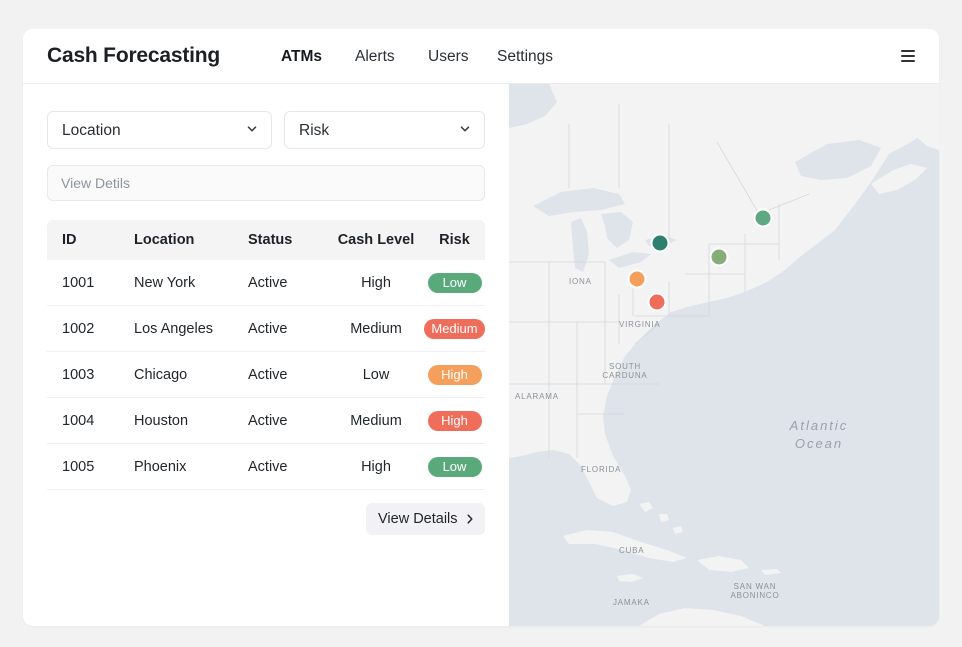  I want to click on table-row: 1002 Los Angeles Active Medium Medium, so click(266, 328).